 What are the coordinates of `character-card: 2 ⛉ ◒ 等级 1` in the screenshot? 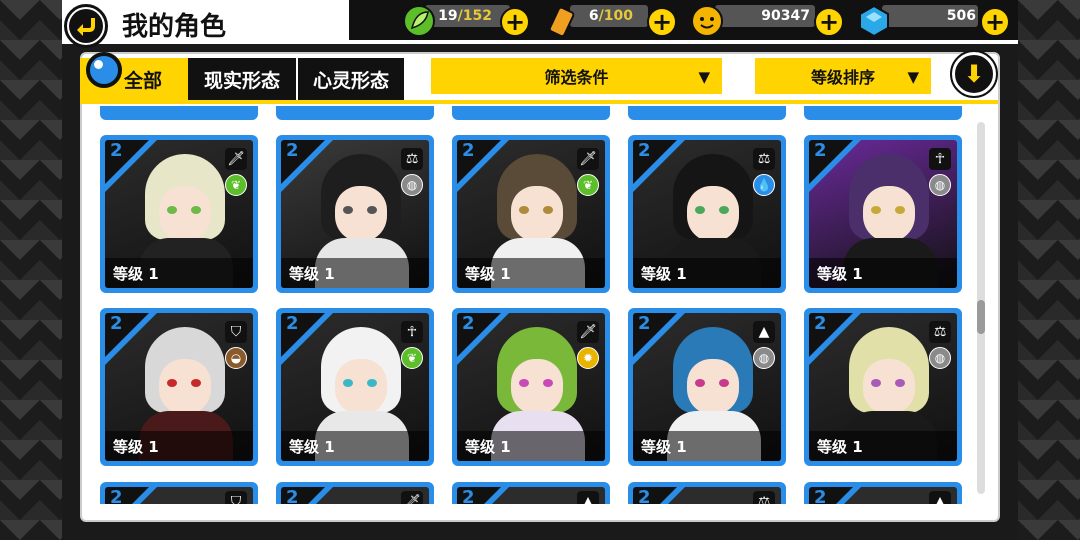 It's located at (179, 387).